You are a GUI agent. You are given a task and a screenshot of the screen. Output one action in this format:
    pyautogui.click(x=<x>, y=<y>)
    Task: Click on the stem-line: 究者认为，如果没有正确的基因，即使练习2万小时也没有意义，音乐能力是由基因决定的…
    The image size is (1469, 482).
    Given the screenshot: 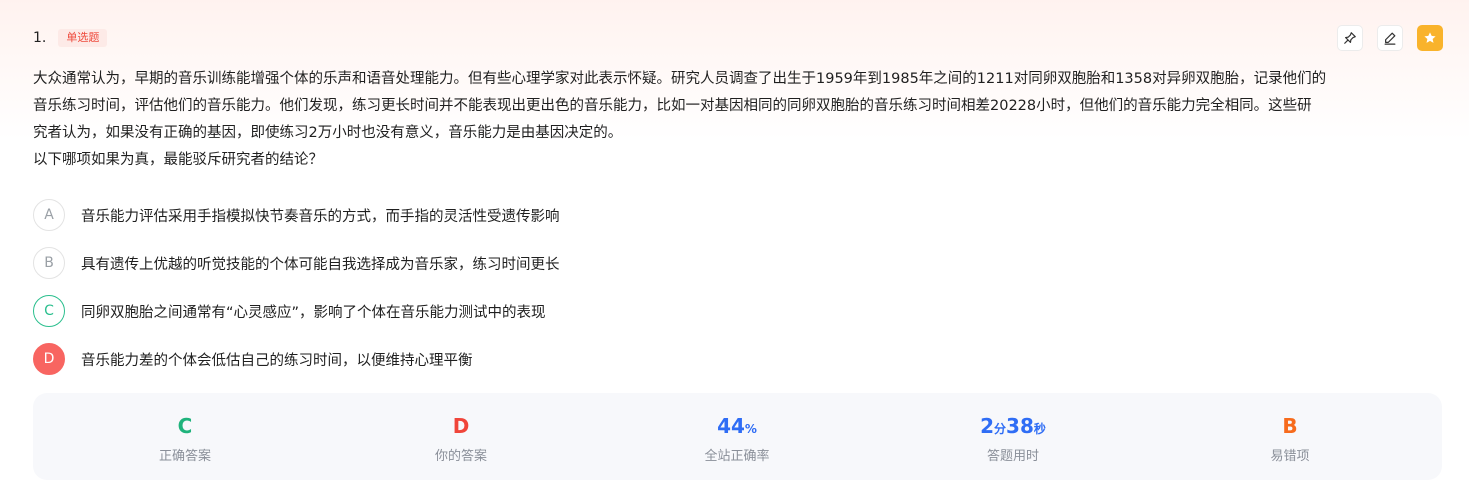 What is the action you would take?
    pyautogui.click(x=328, y=133)
    